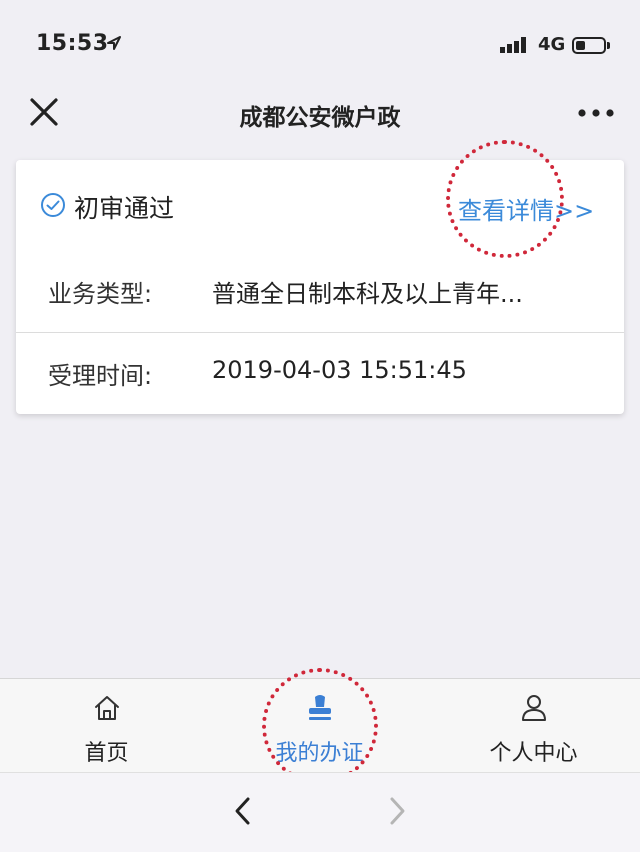  I want to click on signal-icon, so click(513, 45).